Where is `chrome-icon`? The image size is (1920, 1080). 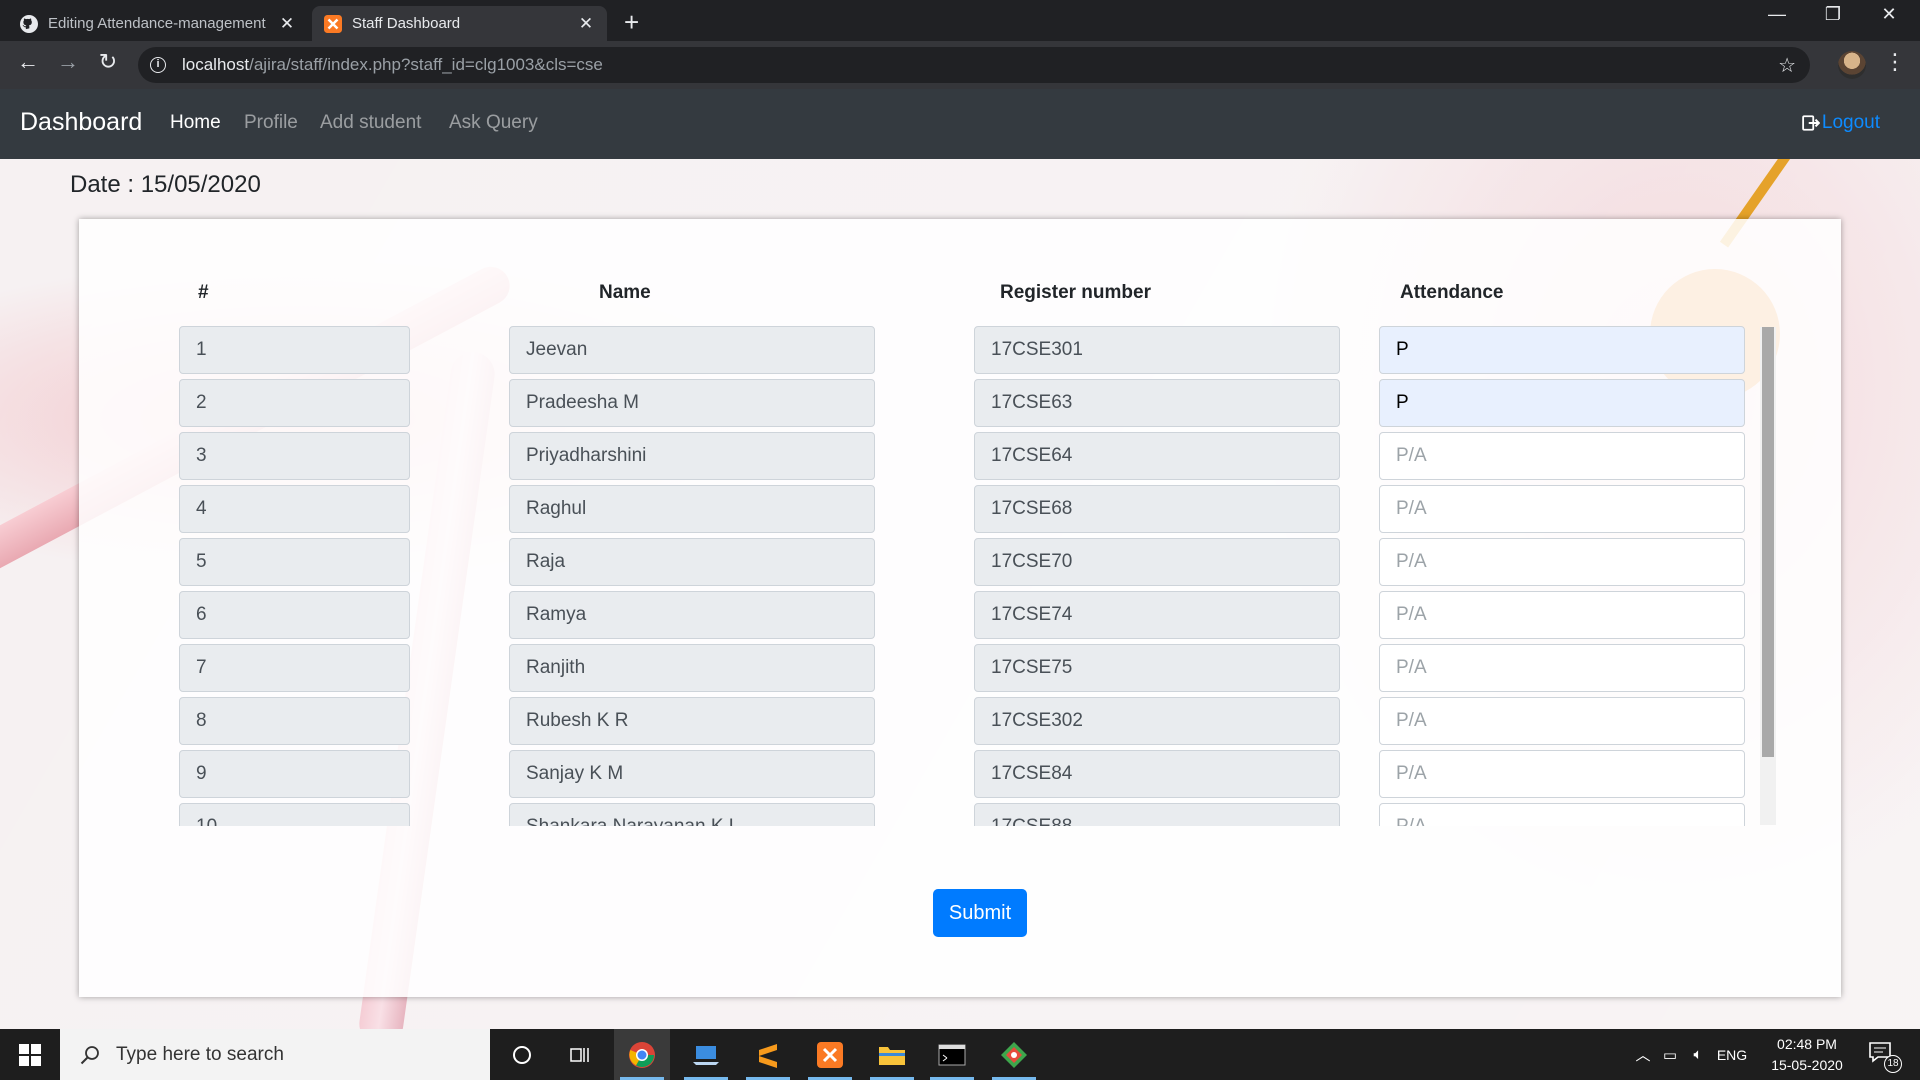 chrome-icon is located at coordinates (642, 1054).